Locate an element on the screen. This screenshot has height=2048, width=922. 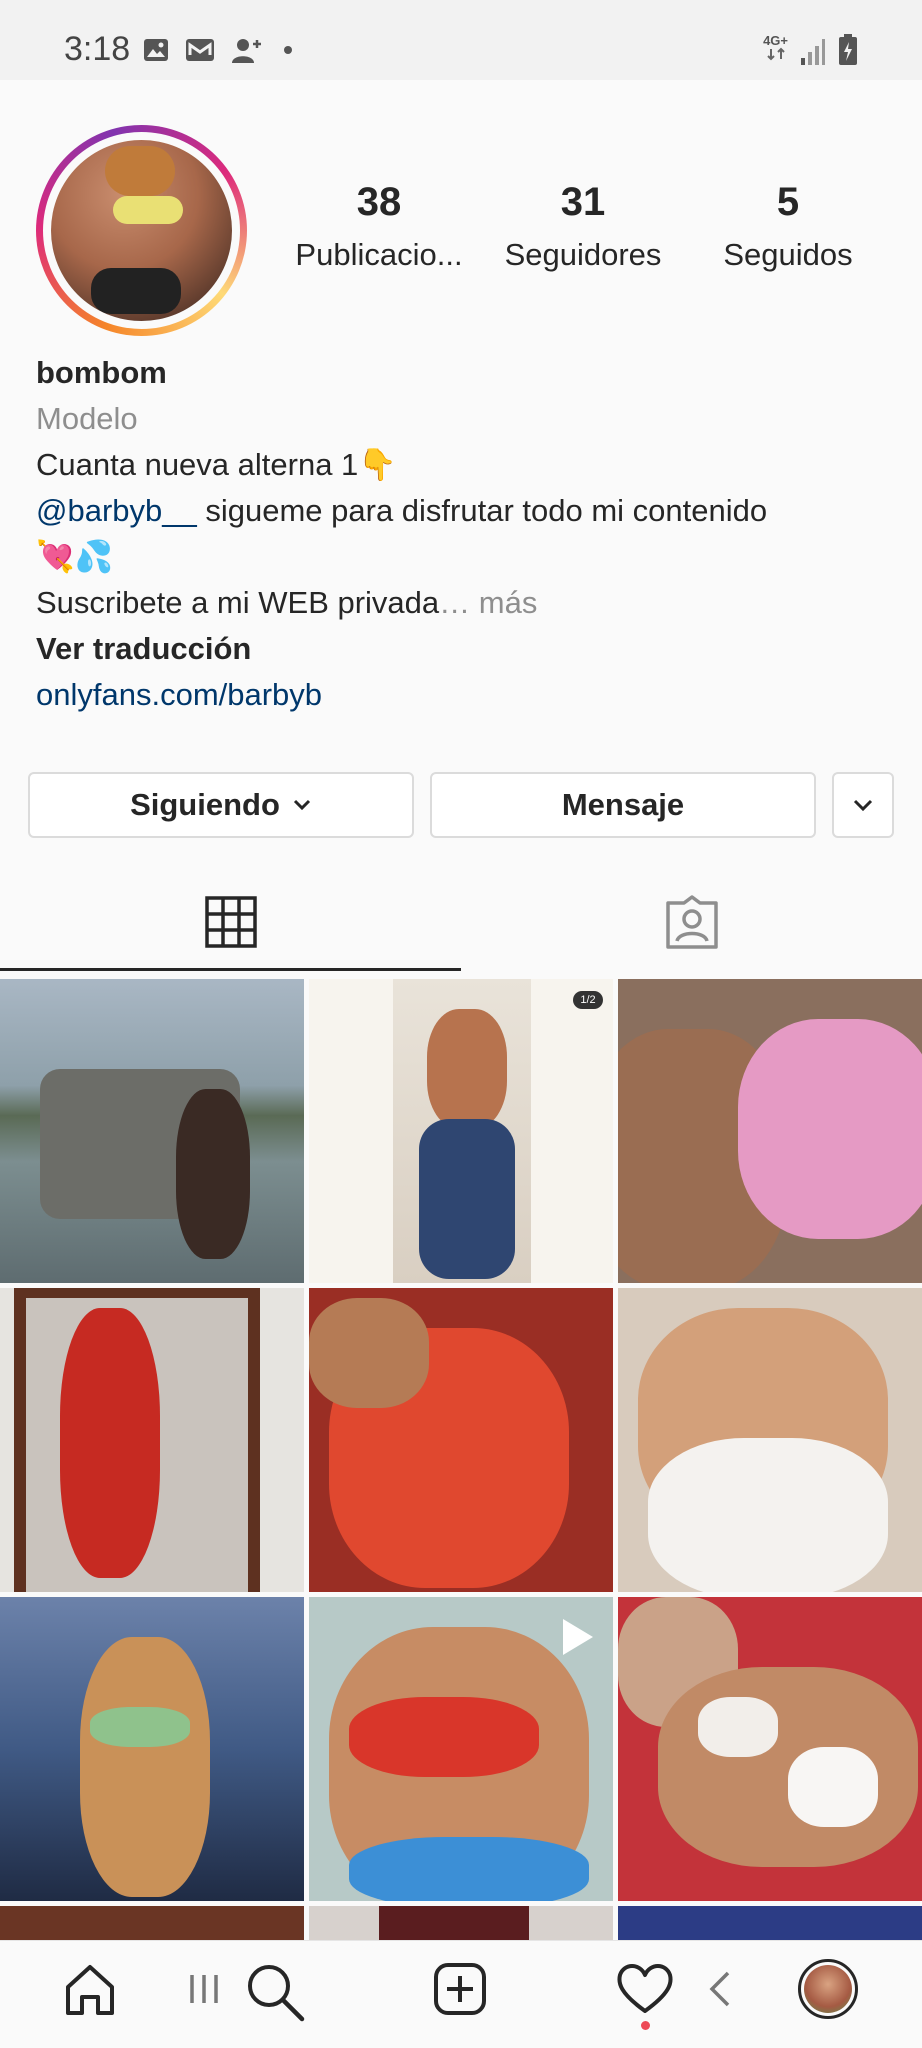
recents-icon is located at coordinates (204, 1989).